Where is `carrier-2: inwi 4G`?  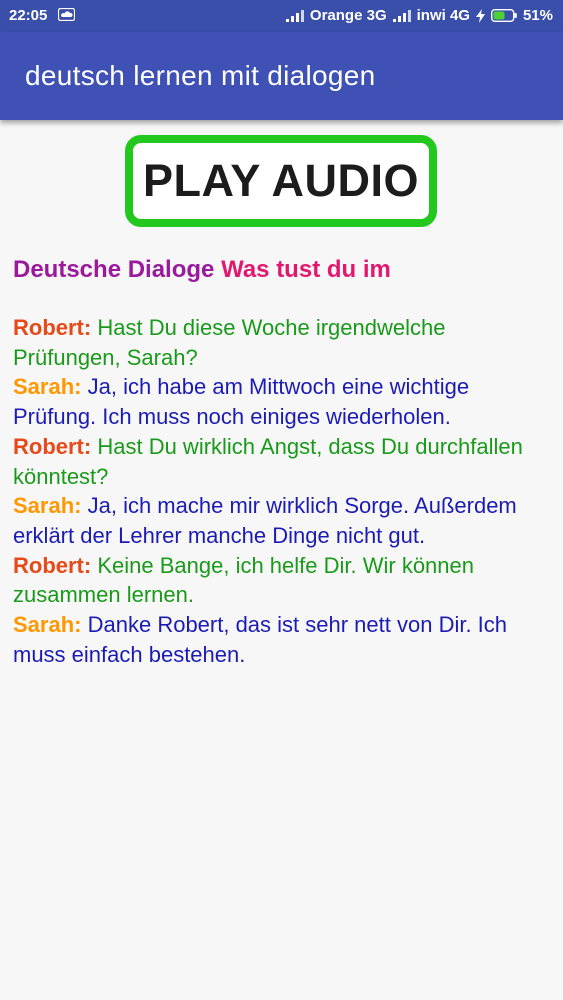 carrier-2: inwi 4G is located at coordinates (443, 15).